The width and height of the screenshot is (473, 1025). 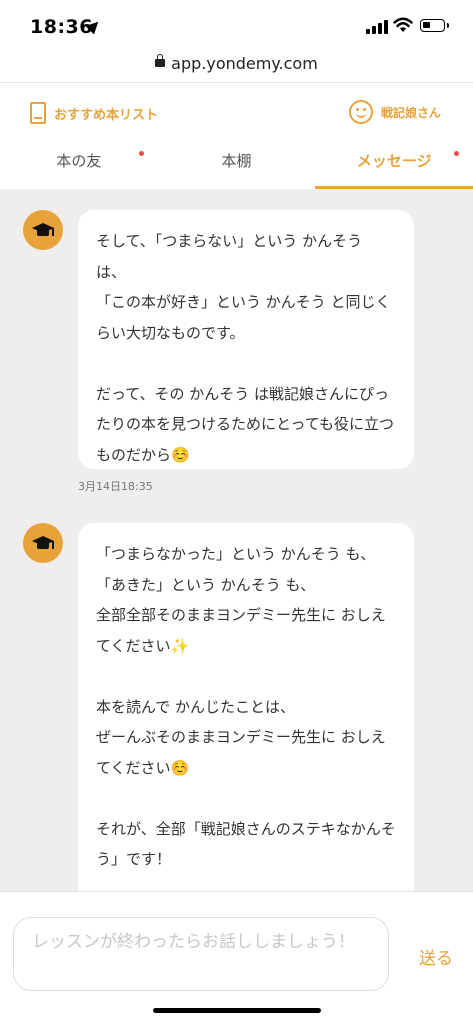 What do you see at coordinates (38, 113) in the screenshot?
I see `book-icon` at bounding box center [38, 113].